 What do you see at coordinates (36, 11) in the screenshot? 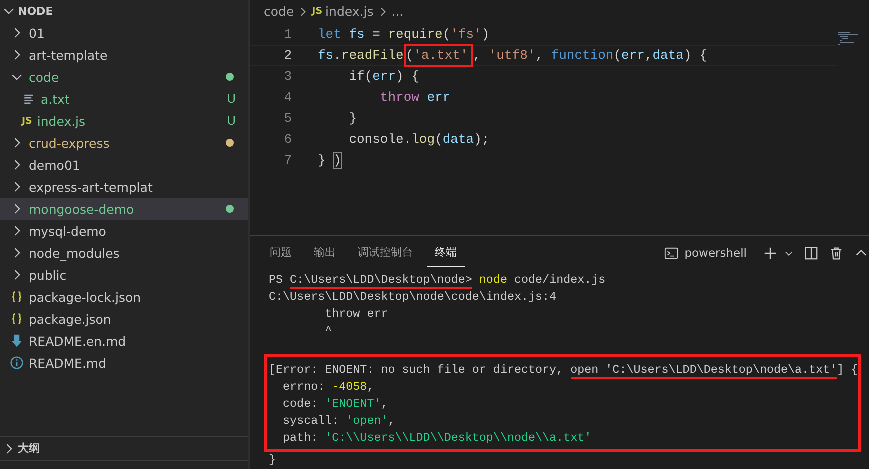
I see `folder-title: NODE` at bounding box center [36, 11].